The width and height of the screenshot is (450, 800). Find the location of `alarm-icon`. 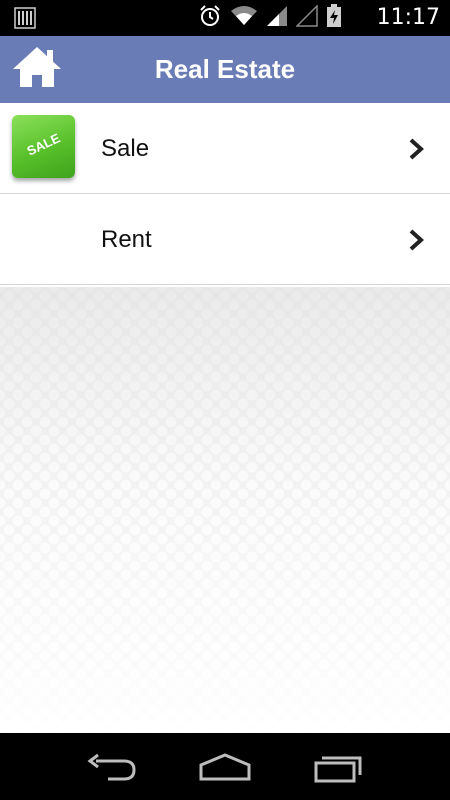

alarm-icon is located at coordinates (210, 18).